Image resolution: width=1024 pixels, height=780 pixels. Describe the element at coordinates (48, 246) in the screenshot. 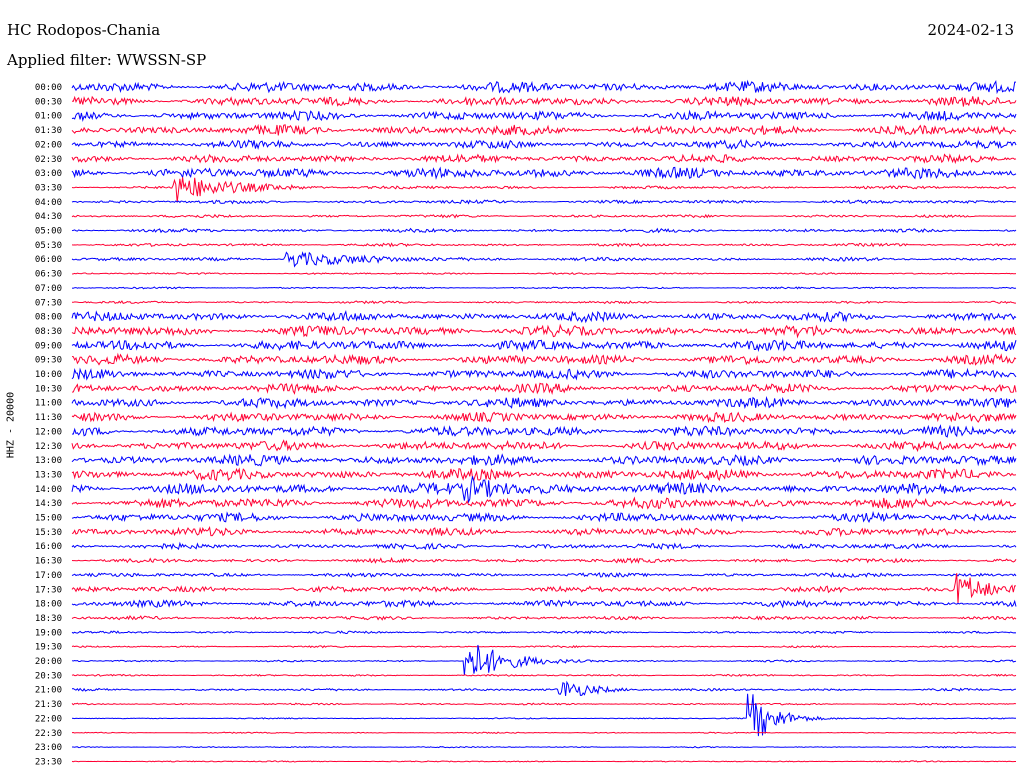

I see `time-label: 05:30` at that location.